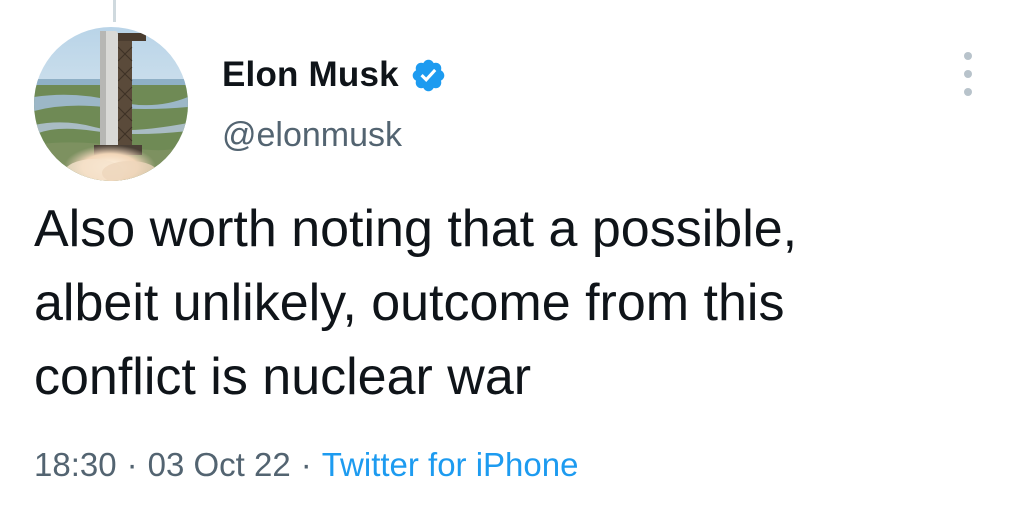 This screenshot has width=1024, height=518. Describe the element at coordinates (450, 465) in the screenshot. I see `tweet-source-link: Twitter for iPhone` at that location.